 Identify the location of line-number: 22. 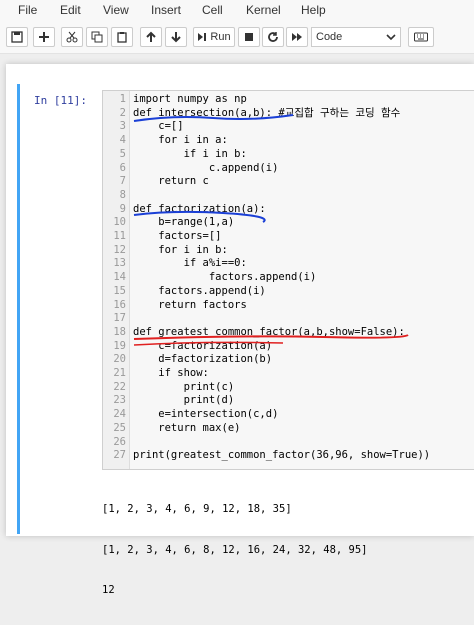
(119, 386).